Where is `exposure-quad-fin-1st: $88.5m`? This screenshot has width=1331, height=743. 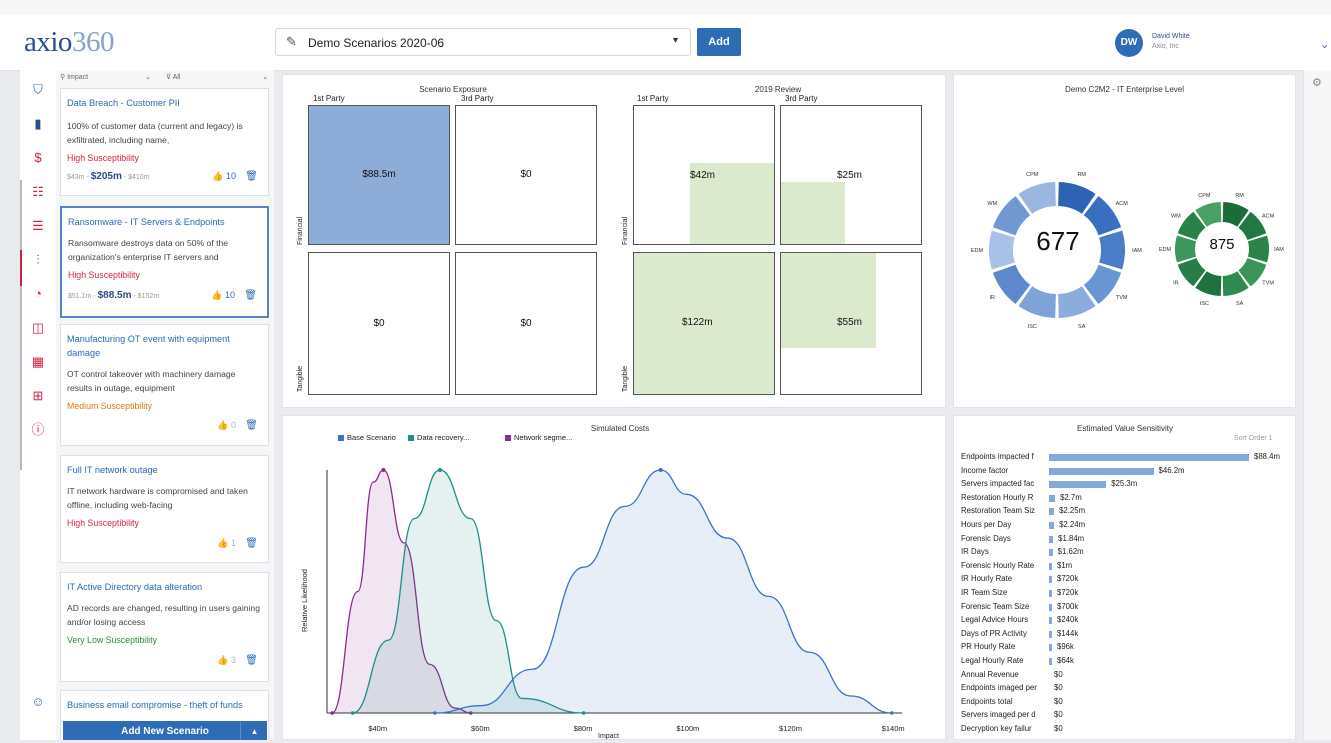
exposure-quad-fin-1st: $88.5m is located at coordinates (379, 175).